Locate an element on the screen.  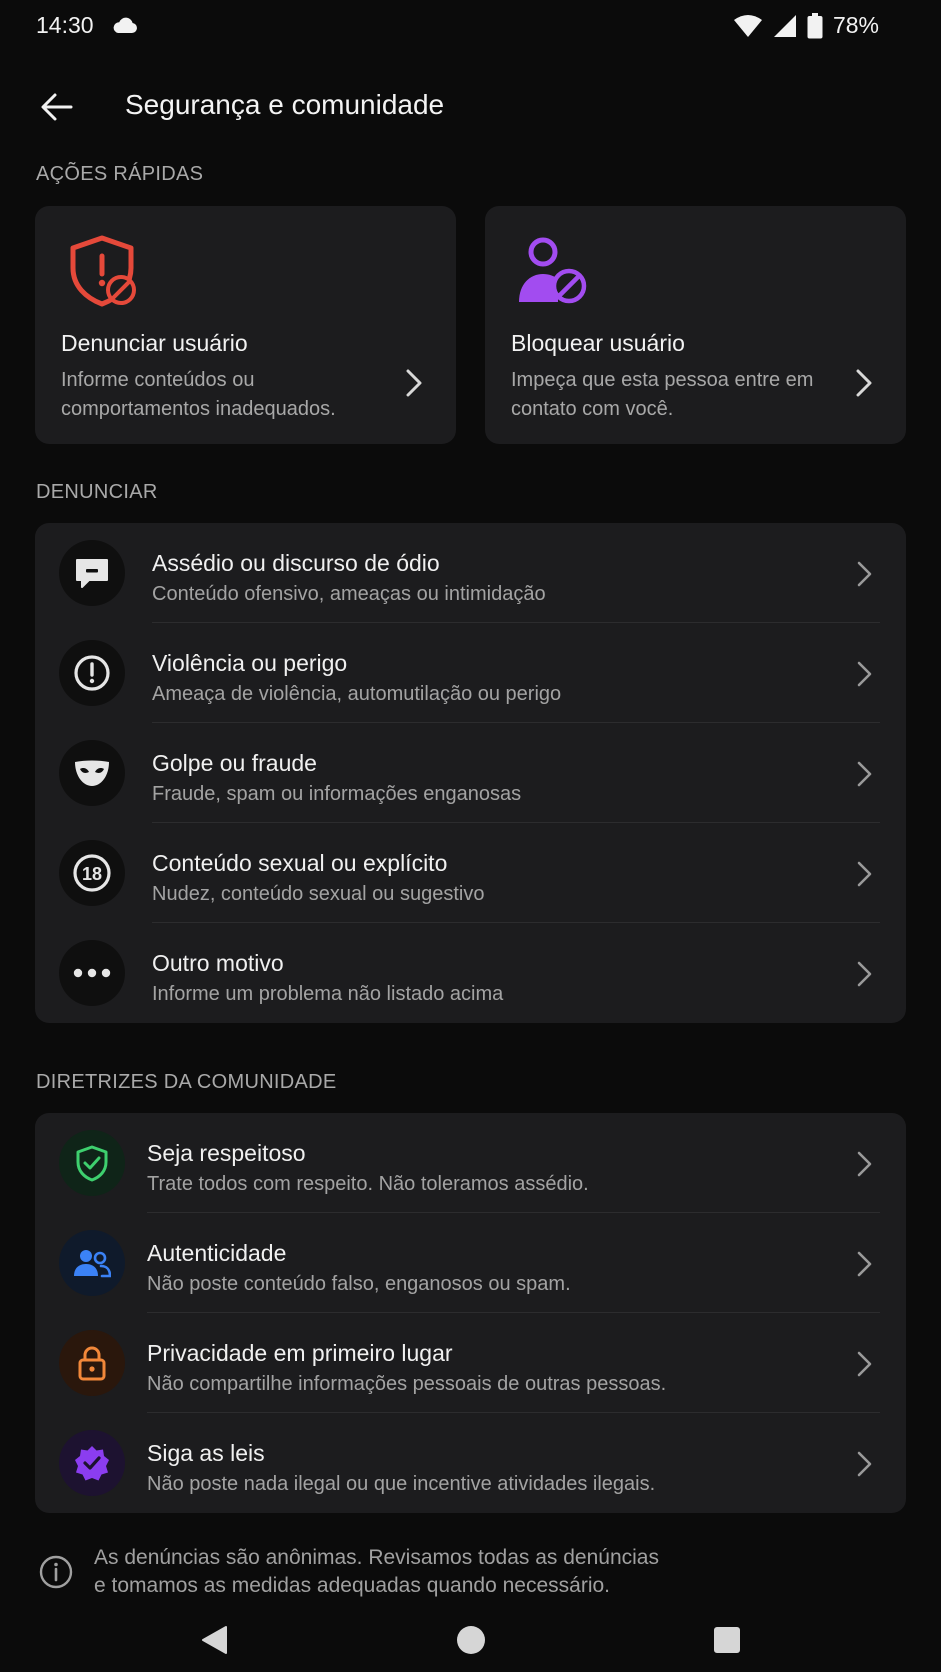
nav-recents-button is located at coordinates (727, 1640).